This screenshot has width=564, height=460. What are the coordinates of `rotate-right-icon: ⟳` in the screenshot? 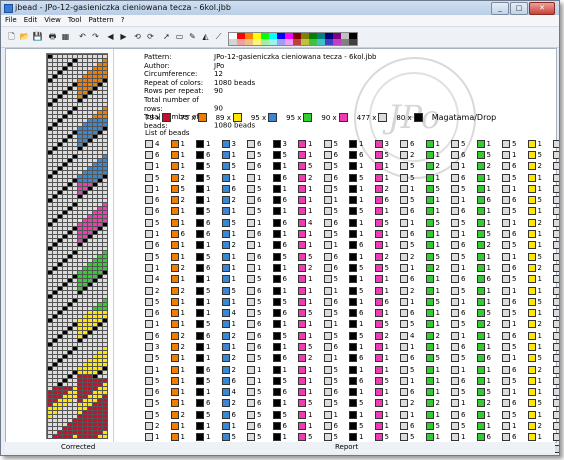 It's located at (150, 36).